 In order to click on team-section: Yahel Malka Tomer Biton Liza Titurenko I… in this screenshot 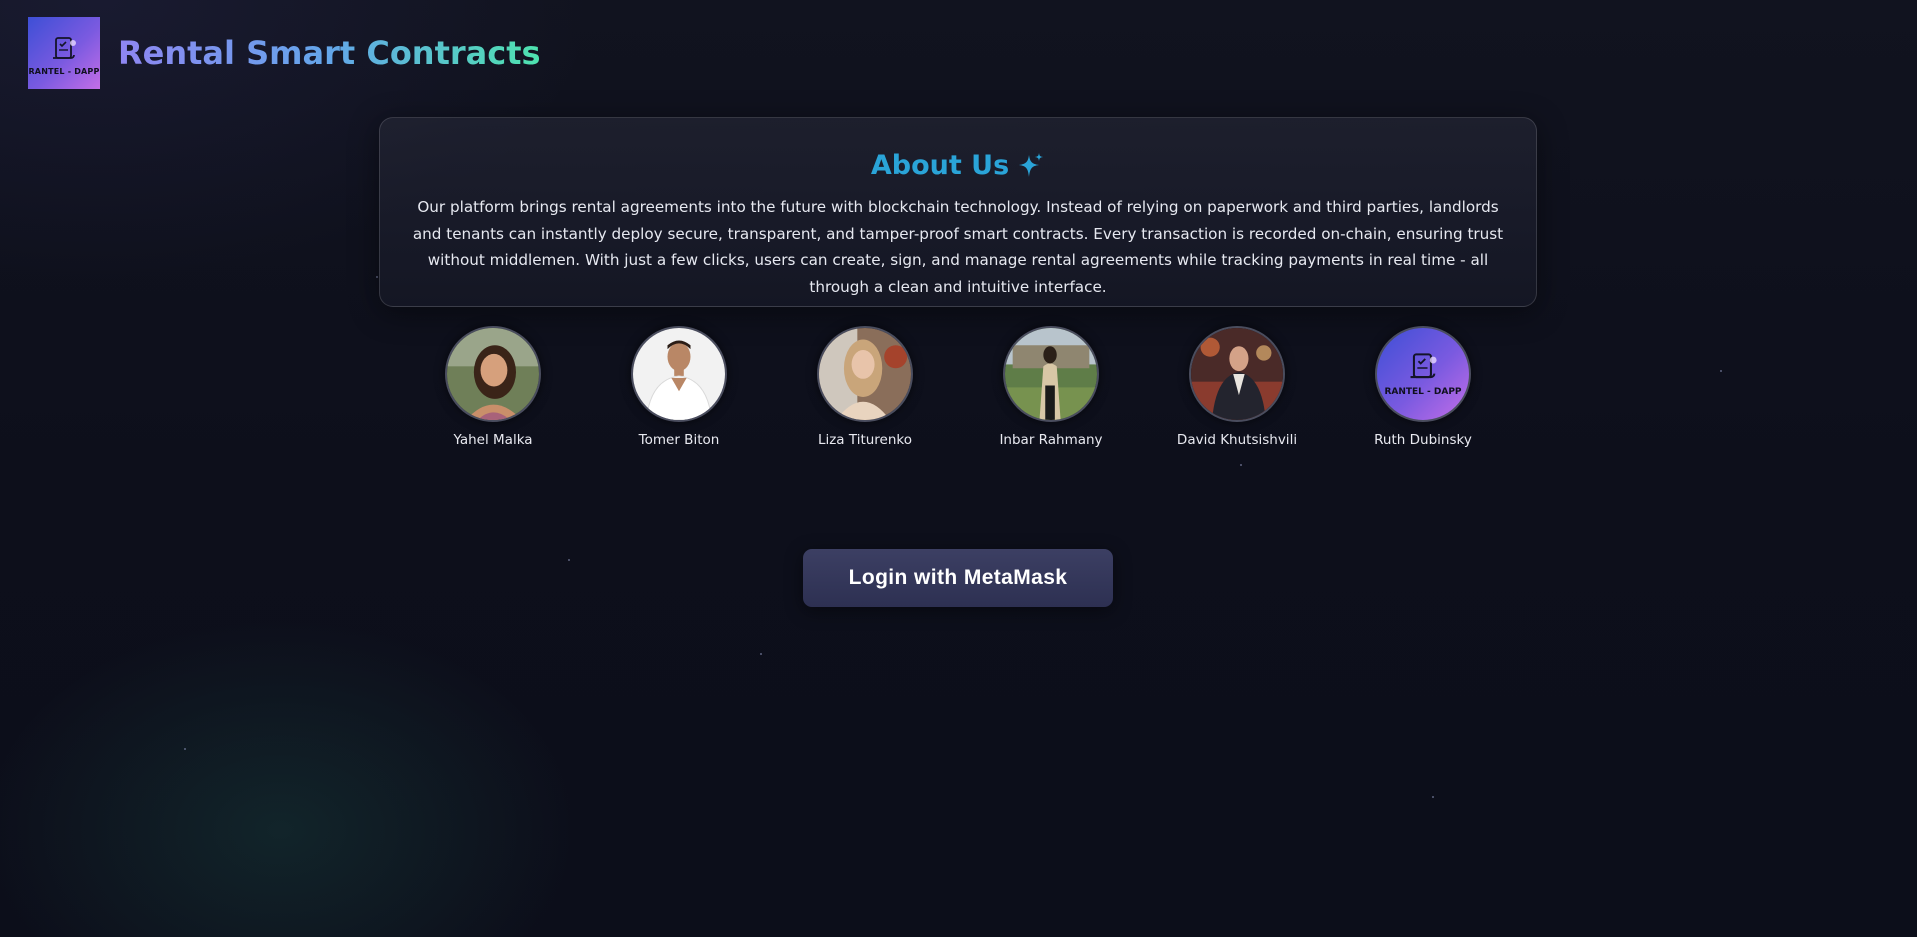, I will do `click(958, 391)`.